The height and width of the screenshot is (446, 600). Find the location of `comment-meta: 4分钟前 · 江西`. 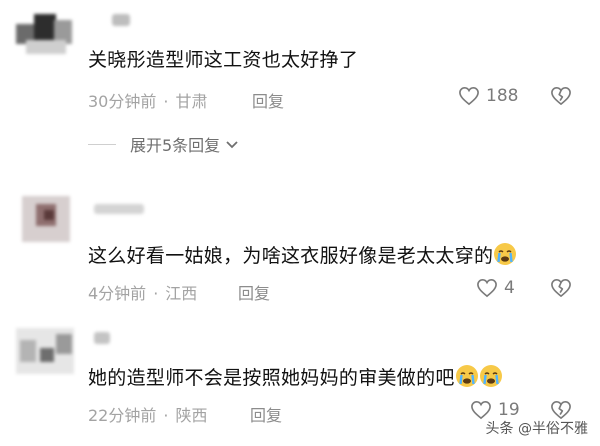

comment-meta: 4分钟前 · 江西 is located at coordinates (142, 292).